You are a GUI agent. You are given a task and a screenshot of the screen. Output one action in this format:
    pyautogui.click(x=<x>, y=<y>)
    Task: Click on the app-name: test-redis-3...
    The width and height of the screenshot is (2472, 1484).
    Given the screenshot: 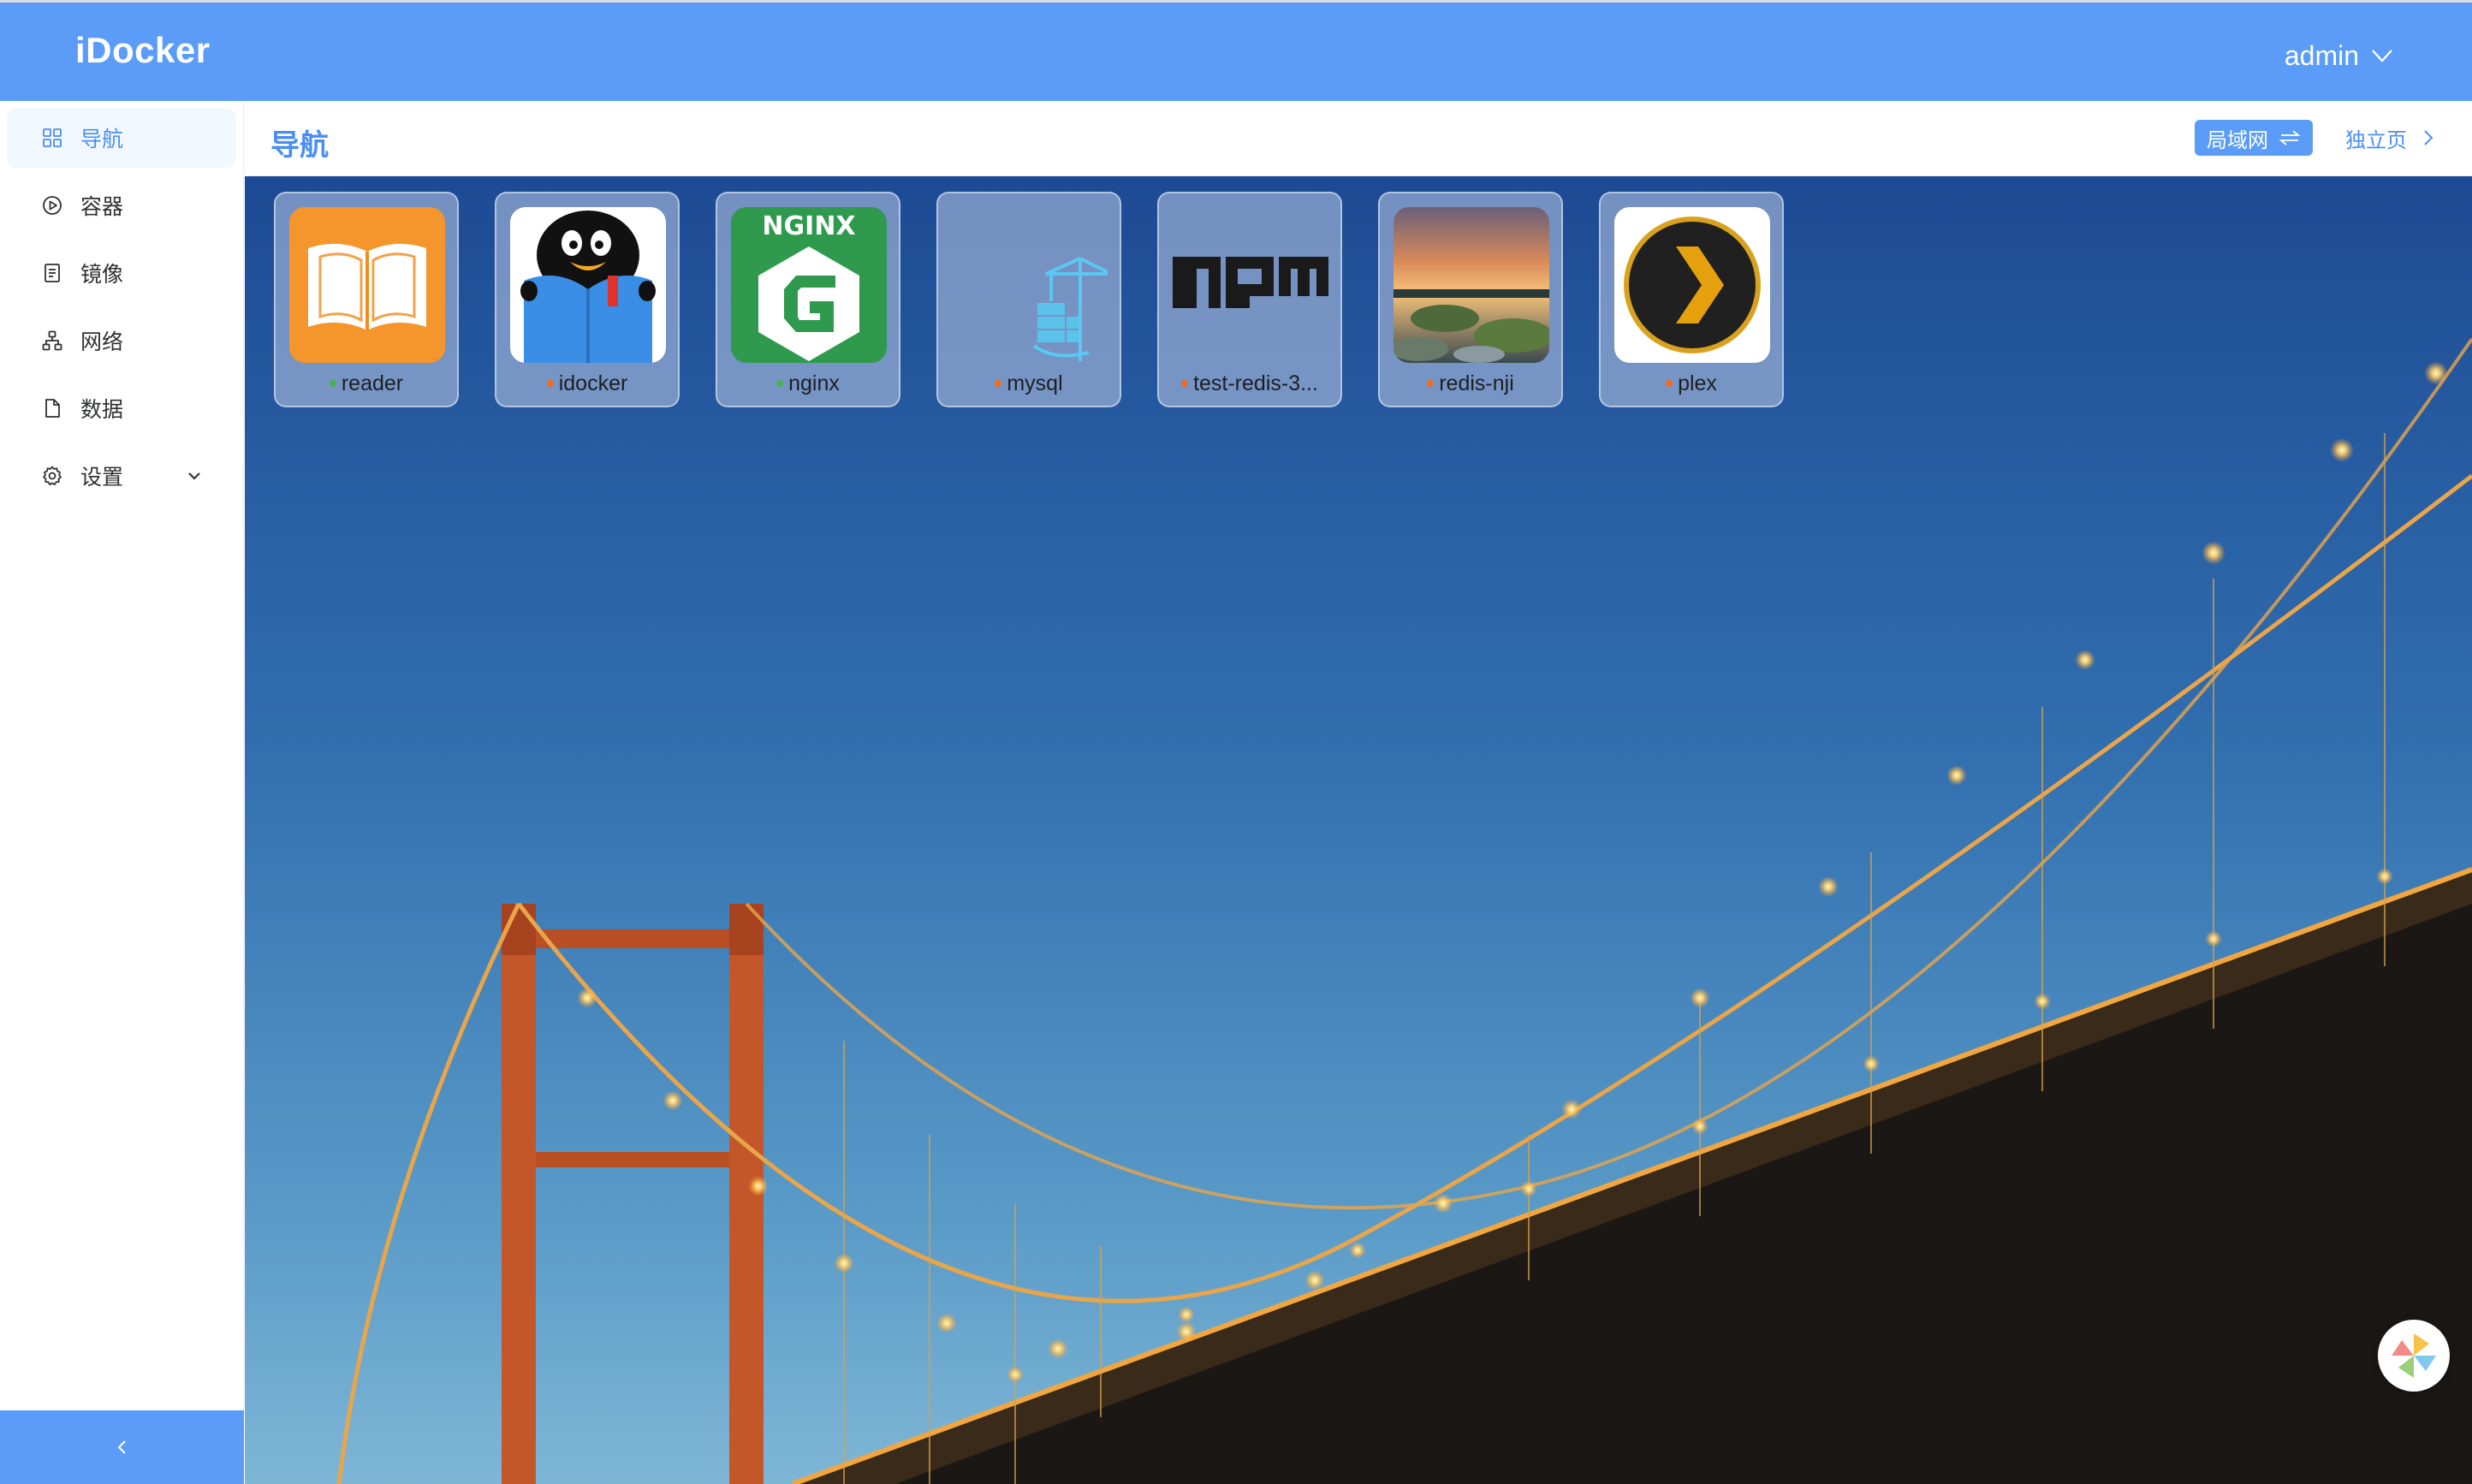 What is the action you would take?
    pyautogui.click(x=1256, y=383)
    